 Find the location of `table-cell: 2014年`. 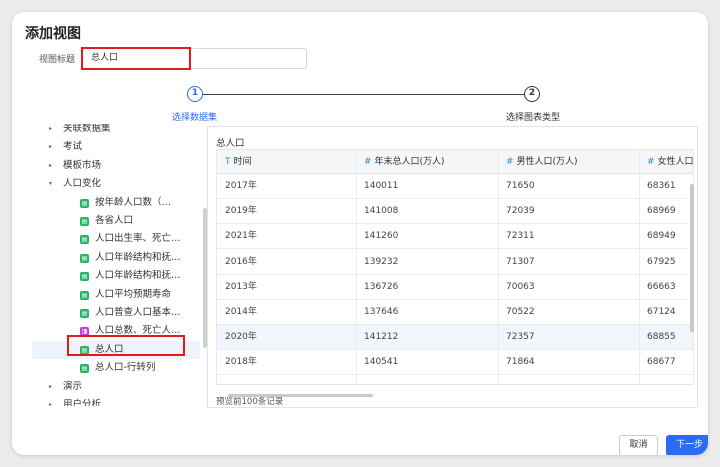

table-cell: 2014年 is located at coordinates (241, 312).